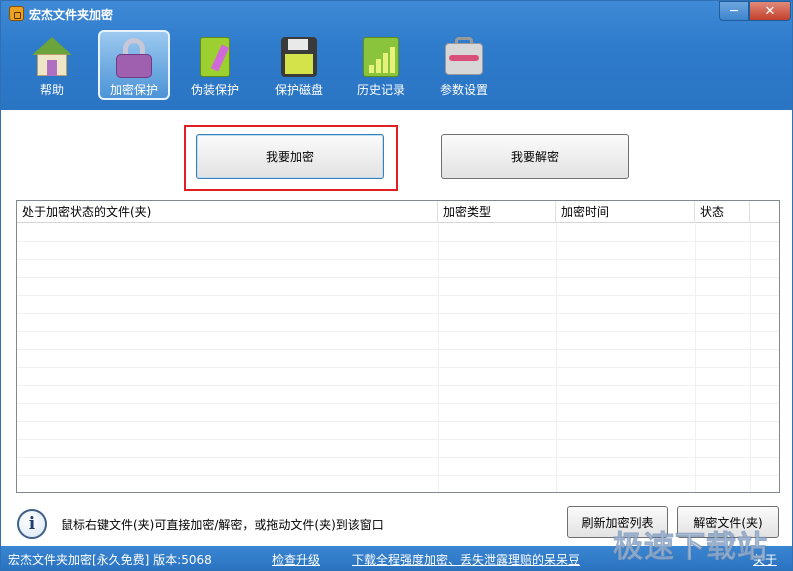  I want to click on encrypt-button: 我要加密, so click(290, 156).